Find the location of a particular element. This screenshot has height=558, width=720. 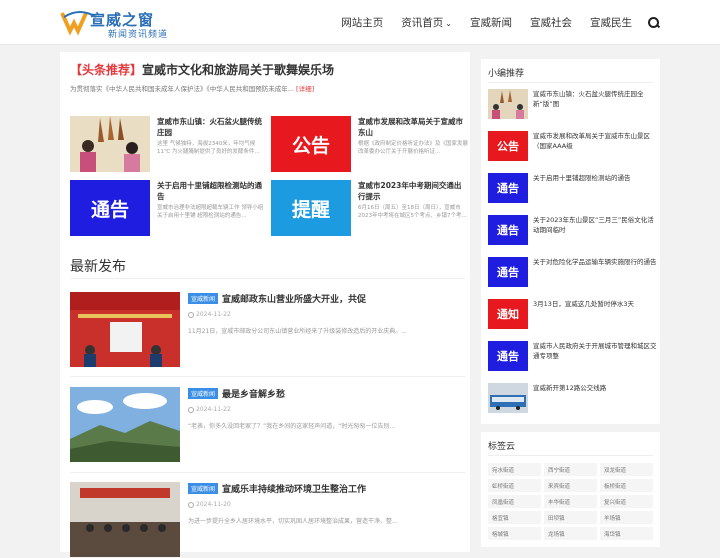

post-title: 宣威邮政东山营业所盛大开业，共促 is located at coordinates (294, 298).